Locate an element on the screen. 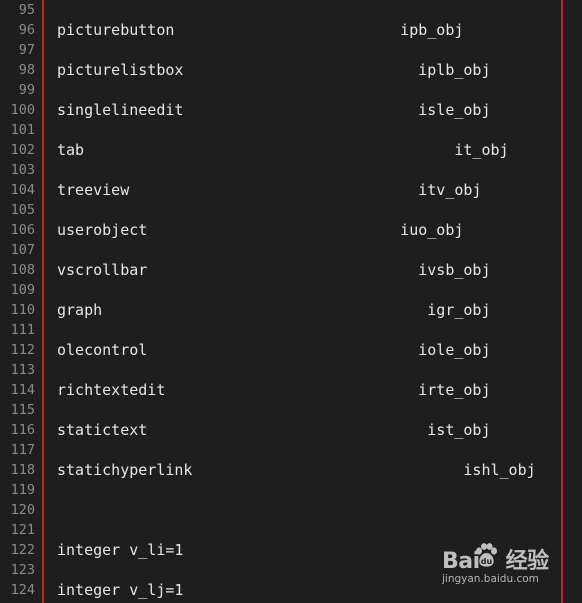 This screenshot has width=582, height=603. line-number: 121 is located at coordinates (22, 530).